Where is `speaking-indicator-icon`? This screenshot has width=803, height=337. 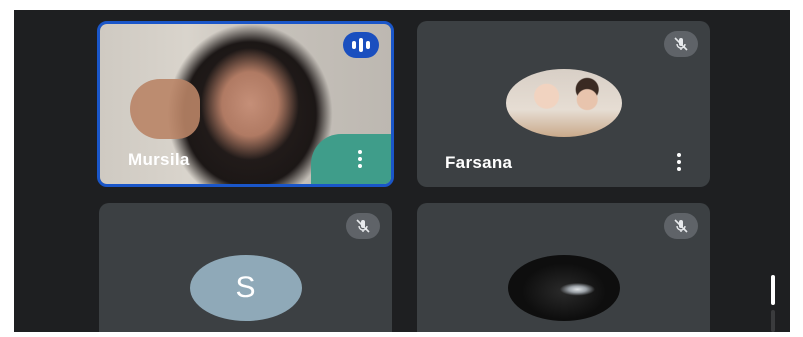
speaking-indicator-icon is located at coordinates (361, 45).